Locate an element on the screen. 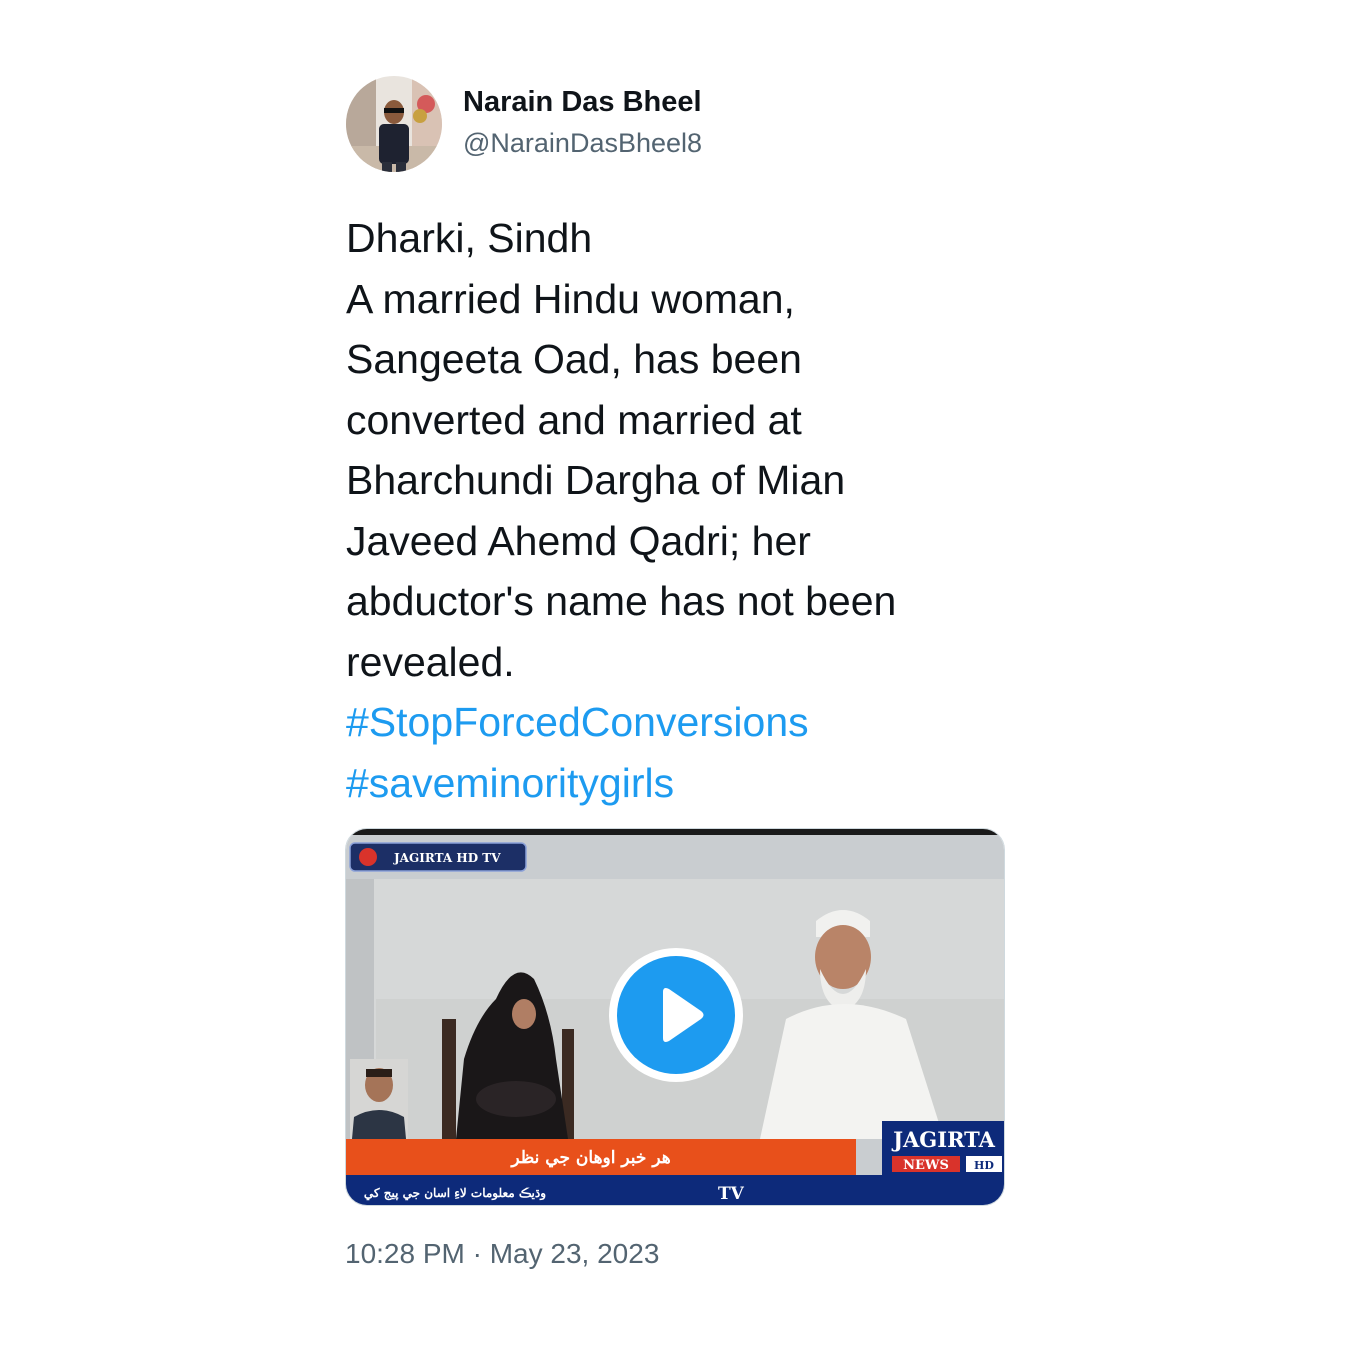  author-handle: @NarainDasBheel8 is located at coordinates (582, 143).